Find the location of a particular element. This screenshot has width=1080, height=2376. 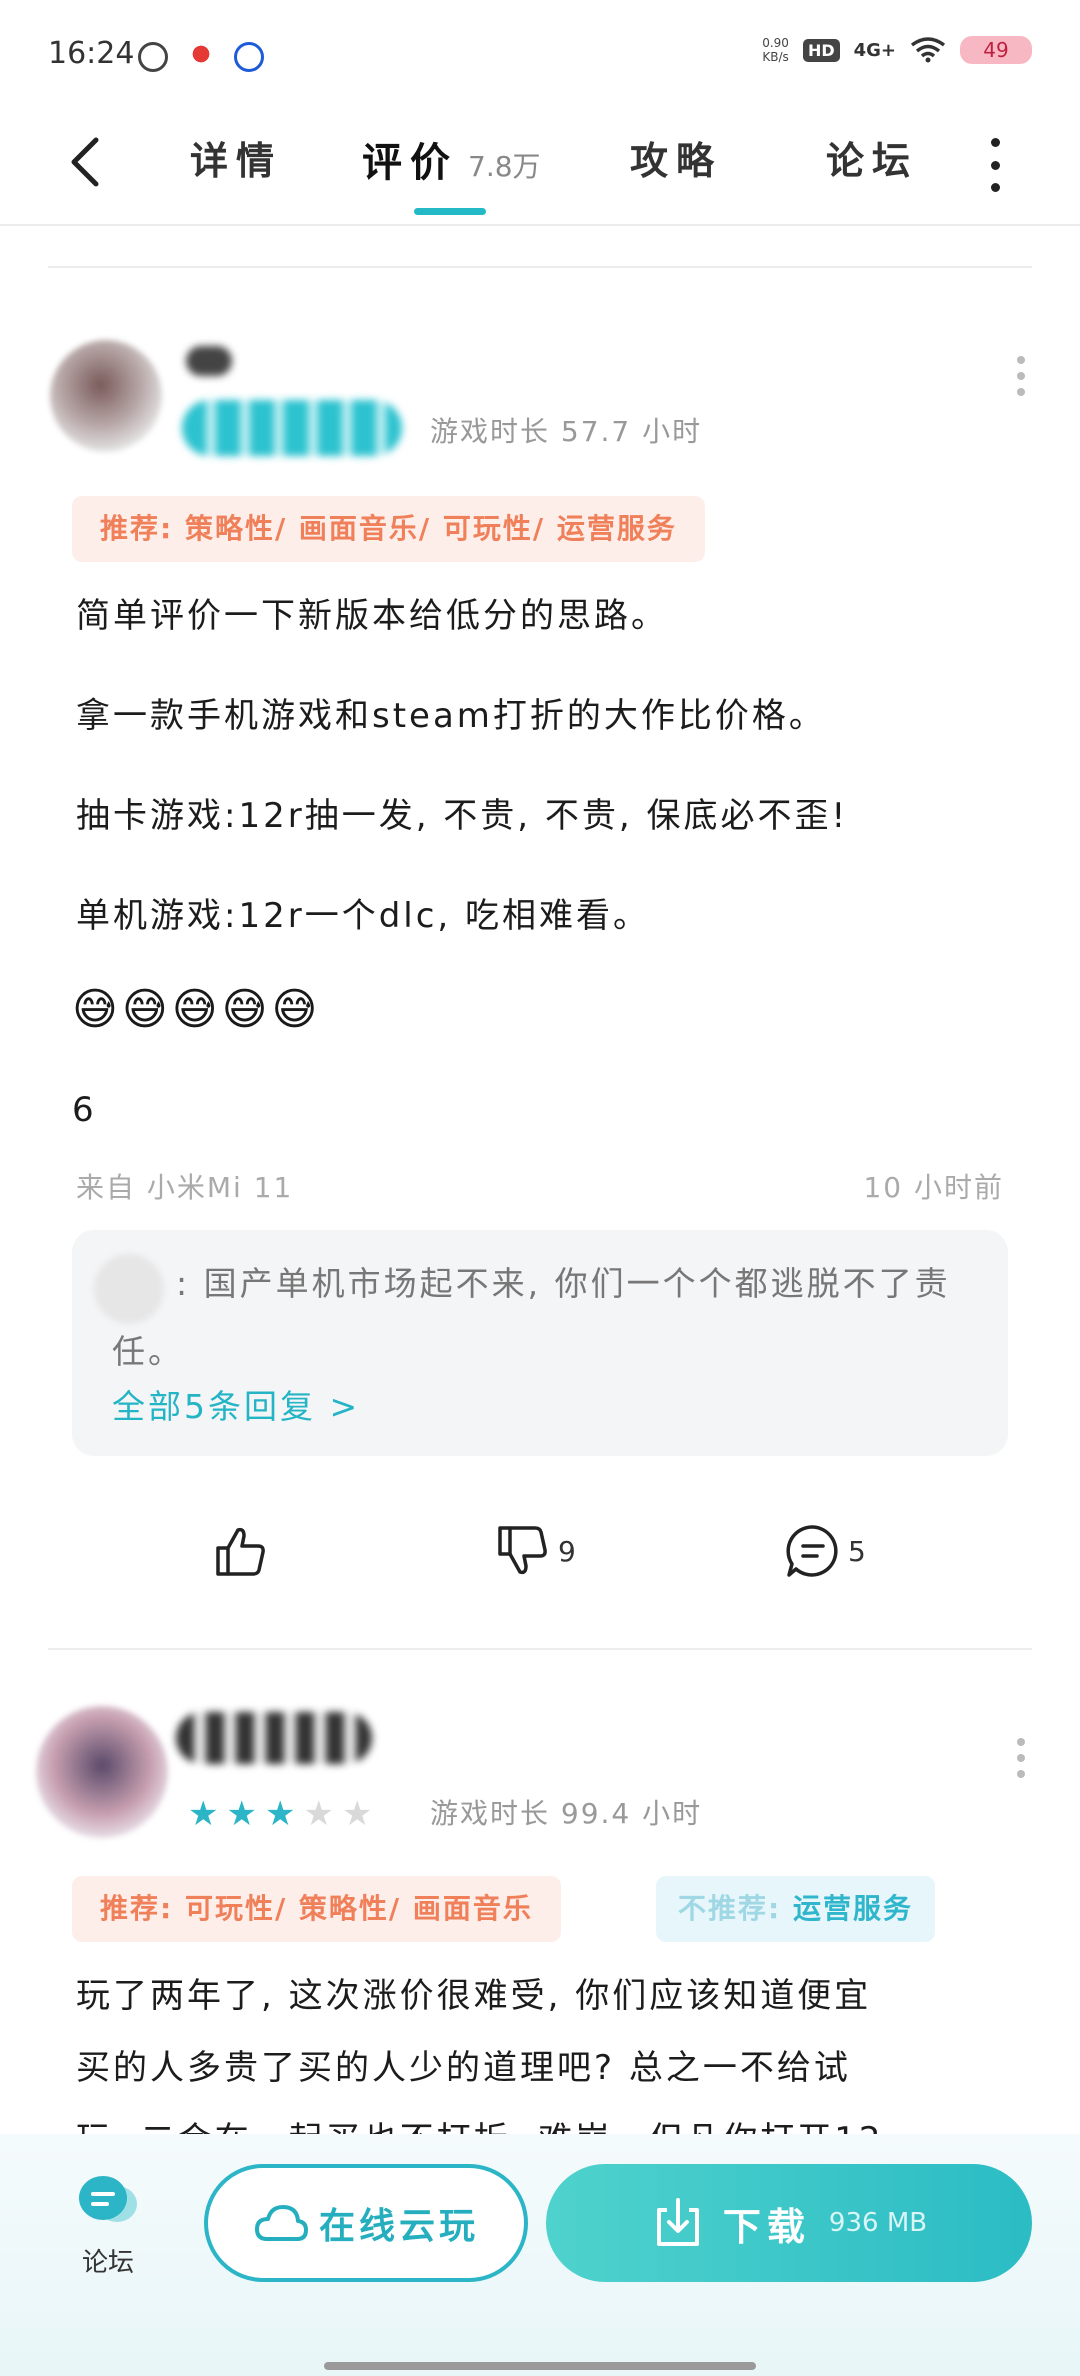

dislike-count: 9 is located at coordinates (567, 1551).